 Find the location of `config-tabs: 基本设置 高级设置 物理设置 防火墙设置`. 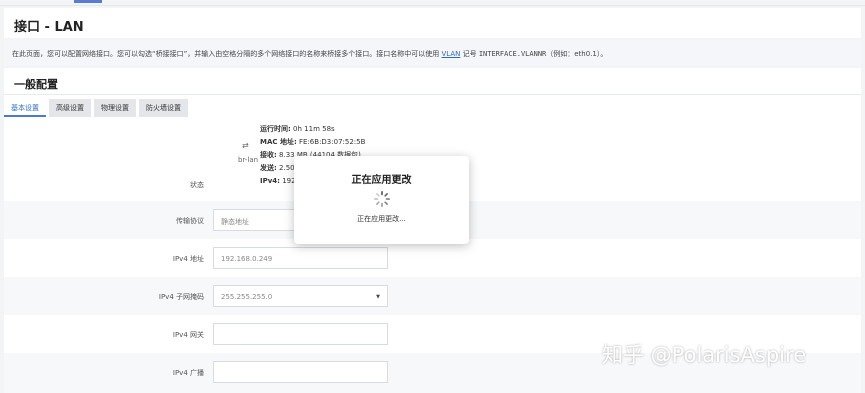

config-tabs: 基本设置 高级设置 物理设置 防火墙设置 is located at coordinates (96, 108).